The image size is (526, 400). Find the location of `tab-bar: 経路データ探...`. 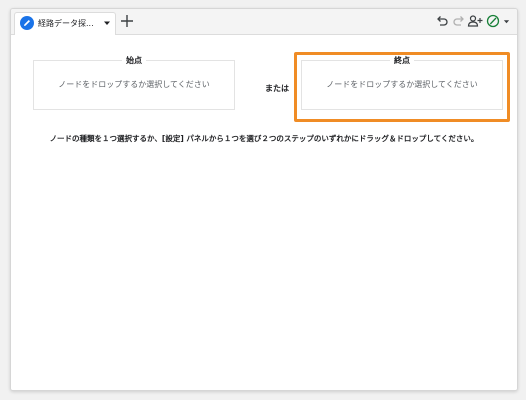

tab-bar: 経路データ探... is located at coordinates (264, 22).